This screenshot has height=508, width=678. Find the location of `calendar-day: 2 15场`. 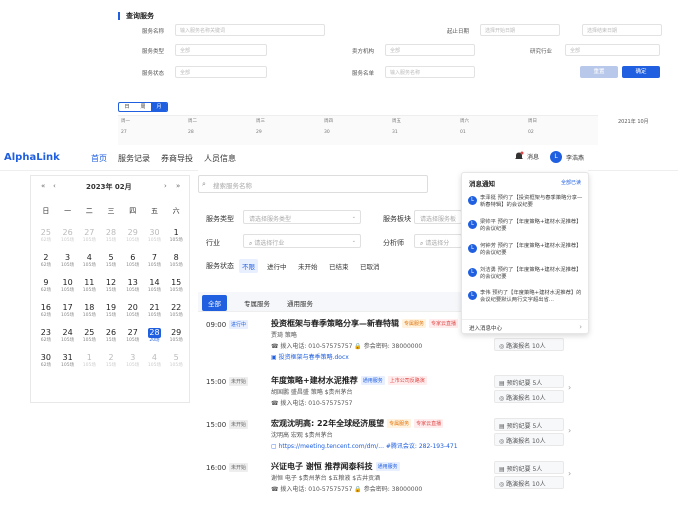

calendar-day: 2 15场 is located at coordinates (111, 365).